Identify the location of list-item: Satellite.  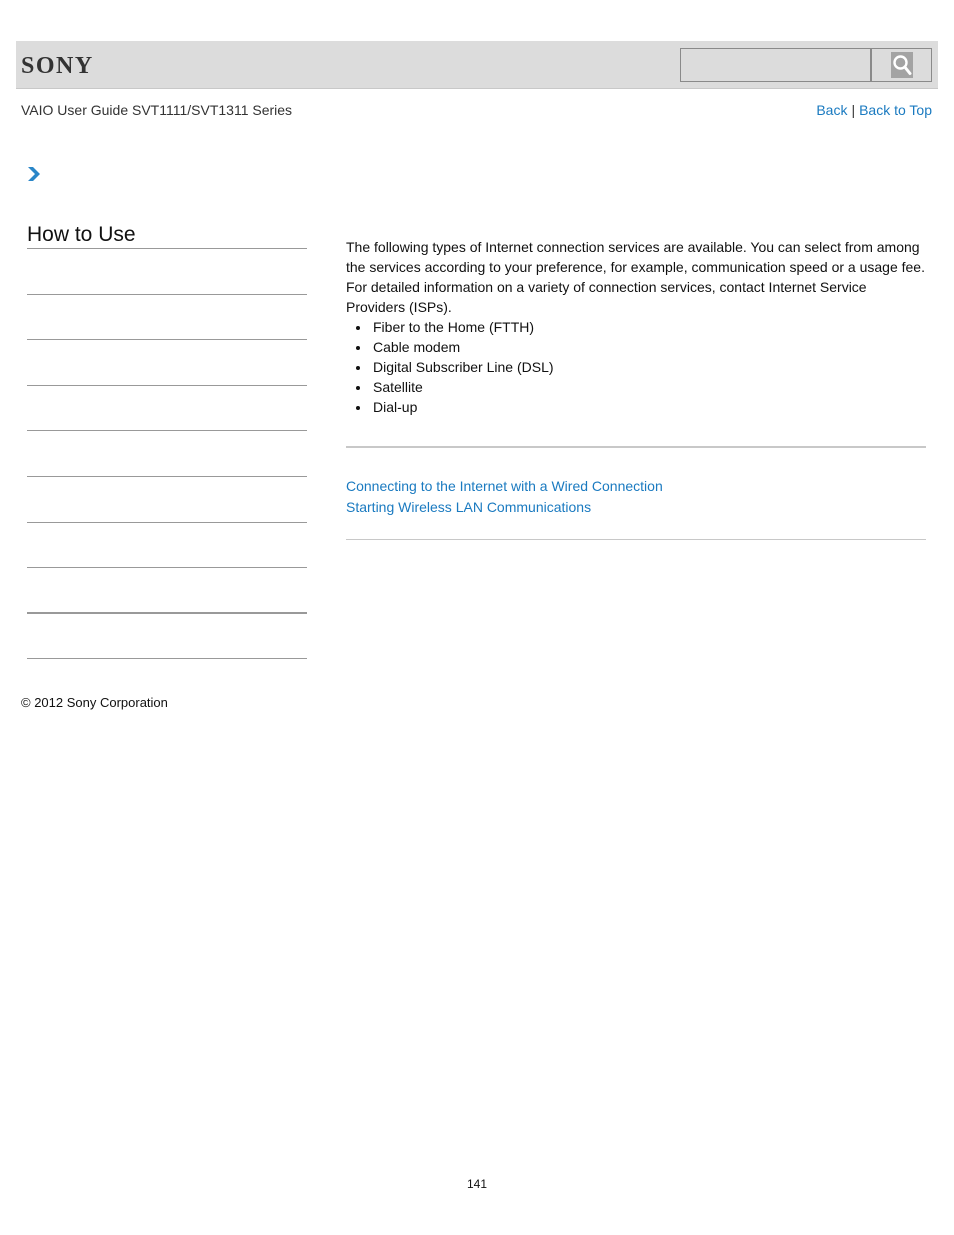
(637, 387).